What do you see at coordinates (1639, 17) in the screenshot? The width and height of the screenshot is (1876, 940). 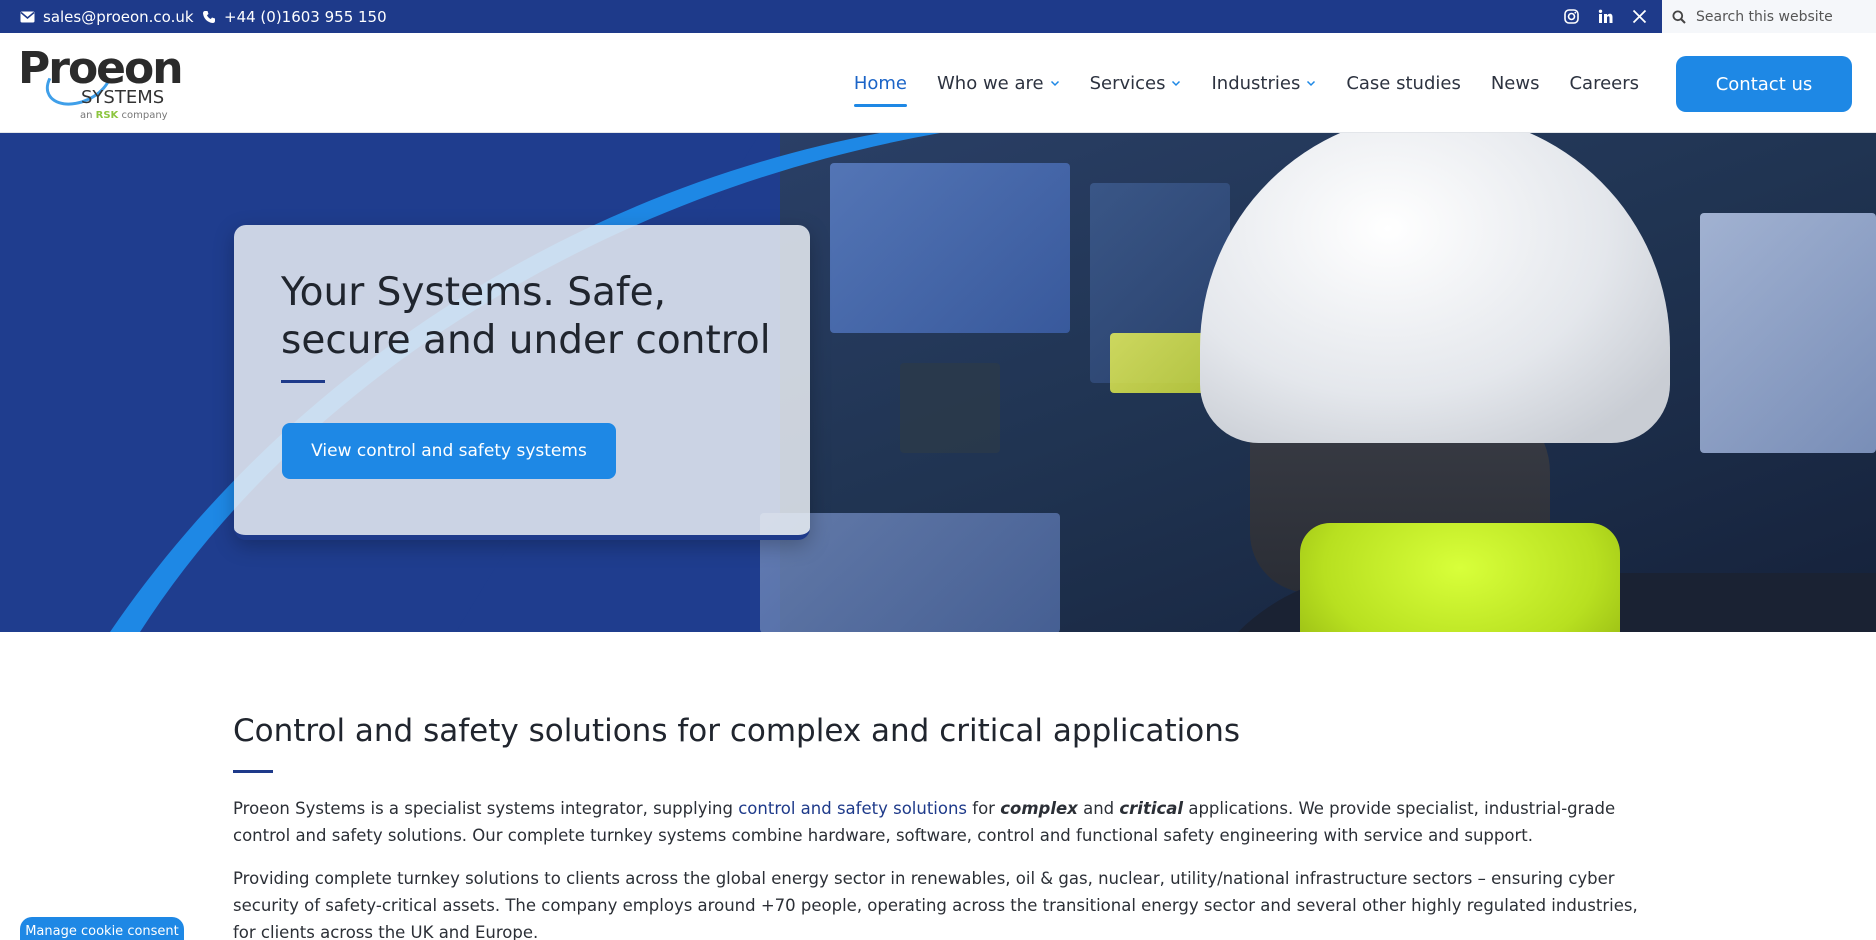 I see `x-icon` at bounding box center [1639, 17].